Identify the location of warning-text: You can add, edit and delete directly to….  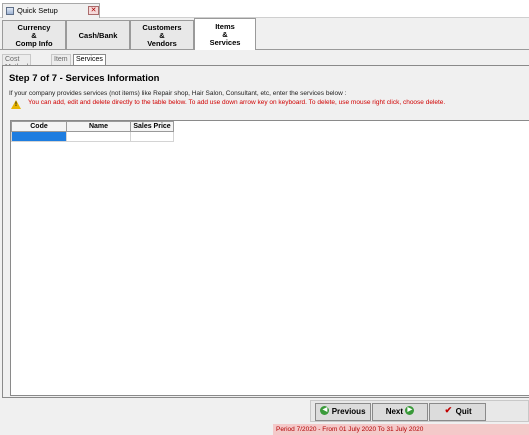
(237, 102).